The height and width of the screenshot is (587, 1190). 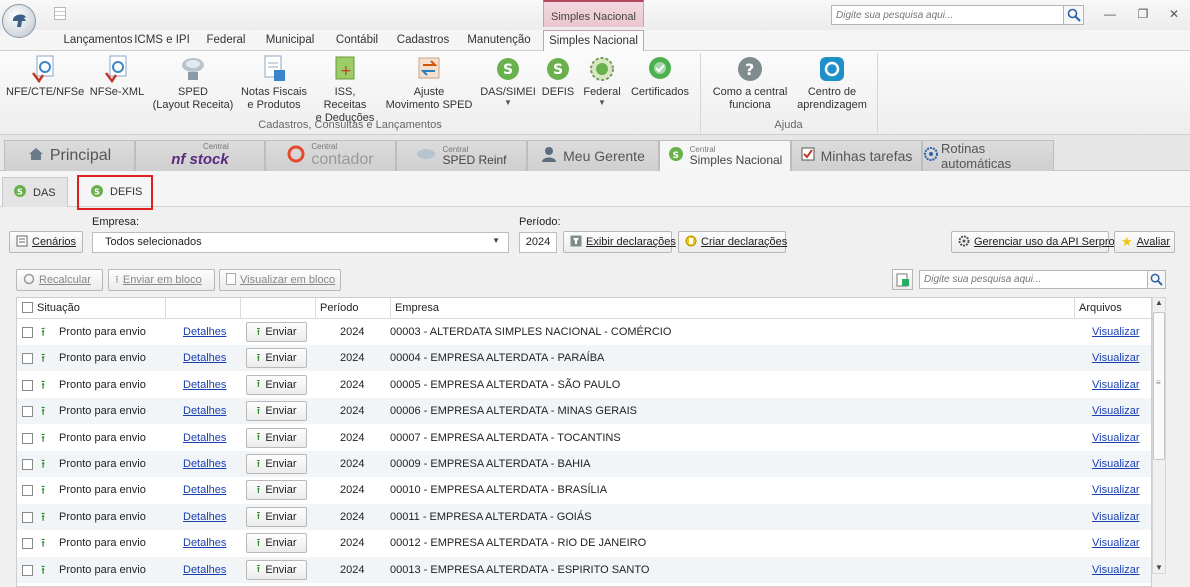 I want to click on ribbon-tab-cadastros: Cadastros, so click(x=423, y=40).